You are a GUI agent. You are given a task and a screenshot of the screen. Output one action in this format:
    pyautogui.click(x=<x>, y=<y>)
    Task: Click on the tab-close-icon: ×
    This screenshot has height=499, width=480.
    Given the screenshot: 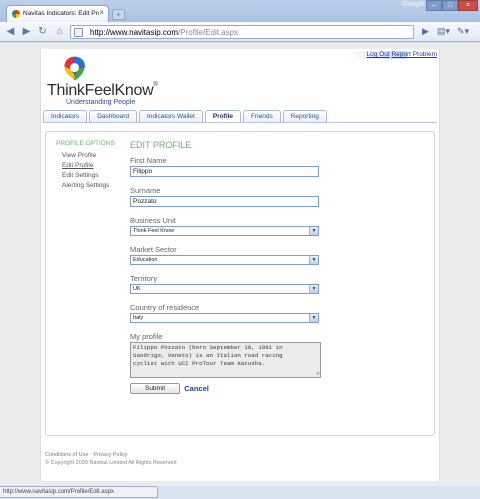 What is the action you would take?
    pyautogui.click(x=101, y=12)
    